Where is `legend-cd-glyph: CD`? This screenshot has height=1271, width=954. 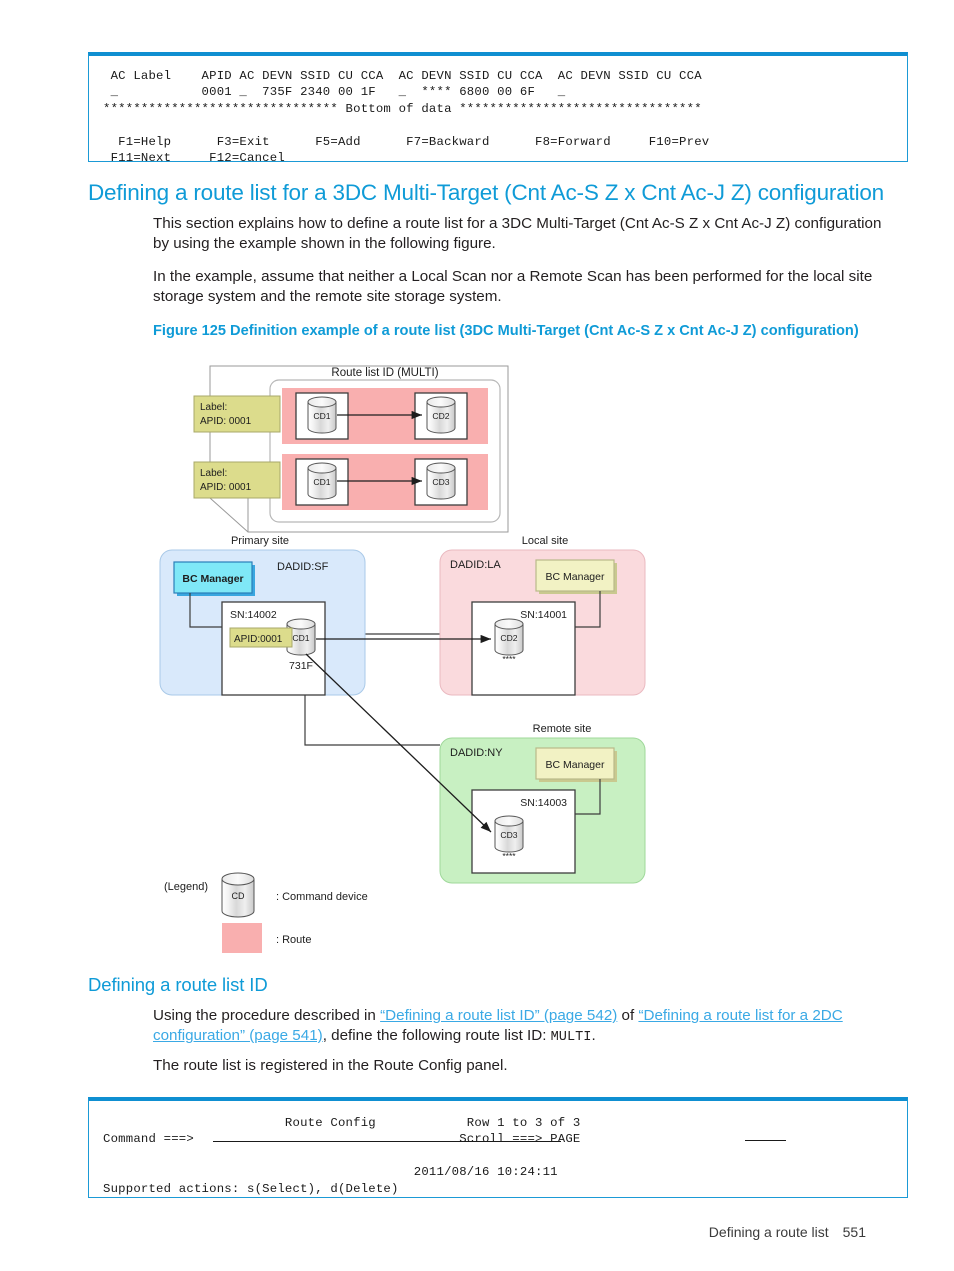 legend-cd-glyph: CD is located at coordinates (238, 896).